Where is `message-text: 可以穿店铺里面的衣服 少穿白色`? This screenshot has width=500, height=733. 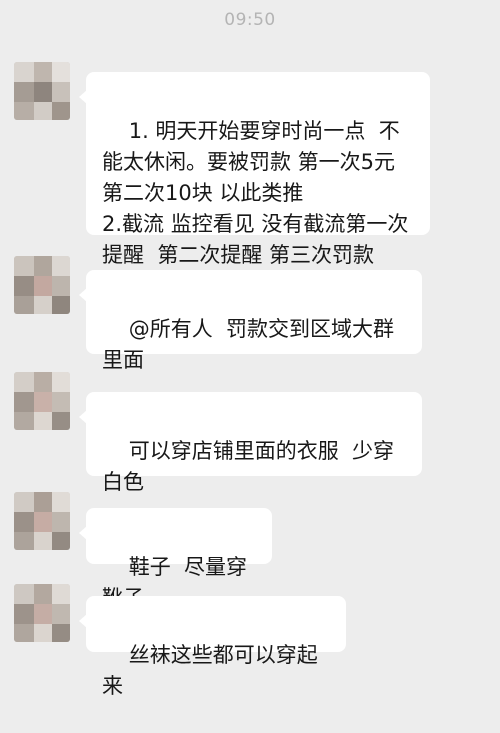
message-text: 可以穿店铺里面的衣服 少穿白色 is located at coordinates (248, 466).